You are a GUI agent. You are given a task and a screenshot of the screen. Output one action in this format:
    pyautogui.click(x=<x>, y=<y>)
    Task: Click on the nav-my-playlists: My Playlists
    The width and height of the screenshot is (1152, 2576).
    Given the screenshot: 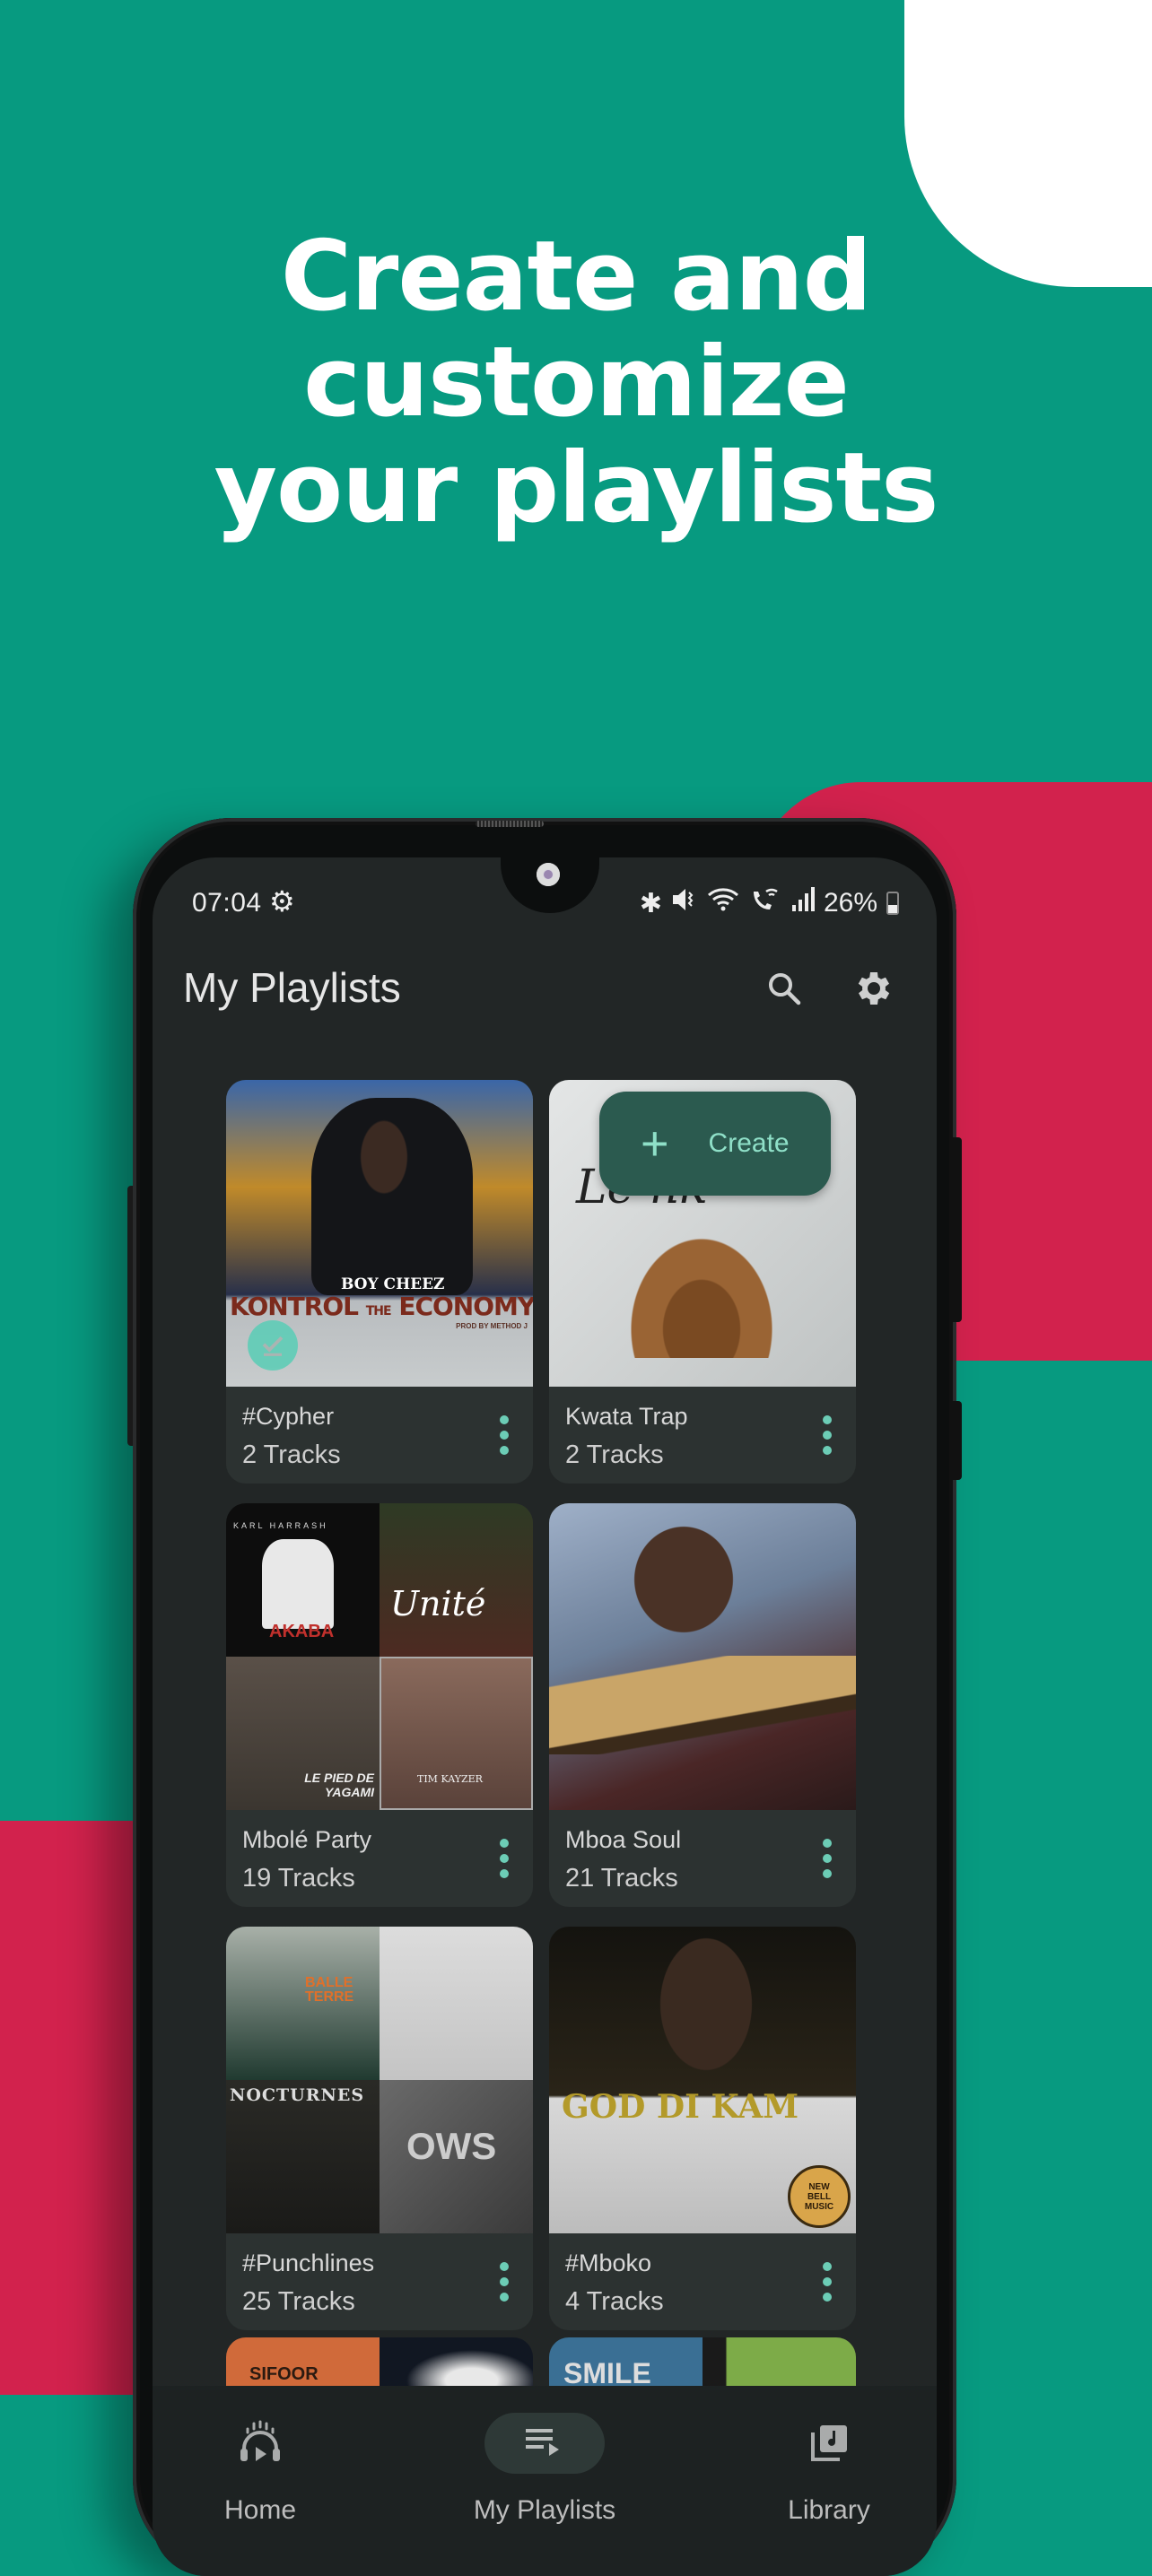 What is the action you would take?
    pyautogui.click(x=544, y=2475)
    